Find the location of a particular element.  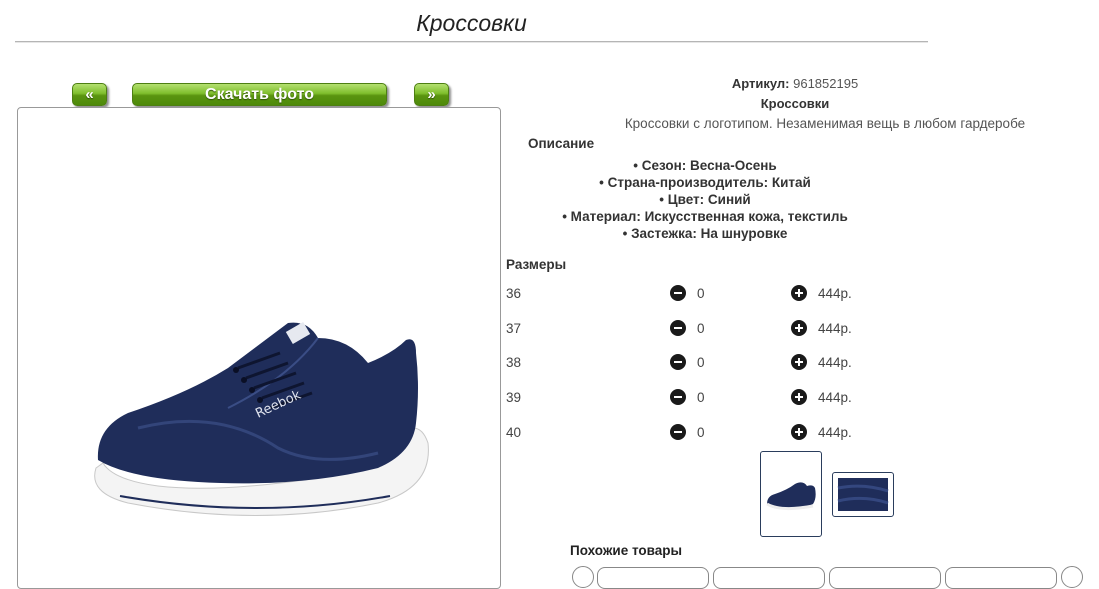

size-value: 38 is located at coordinates (514, 362).